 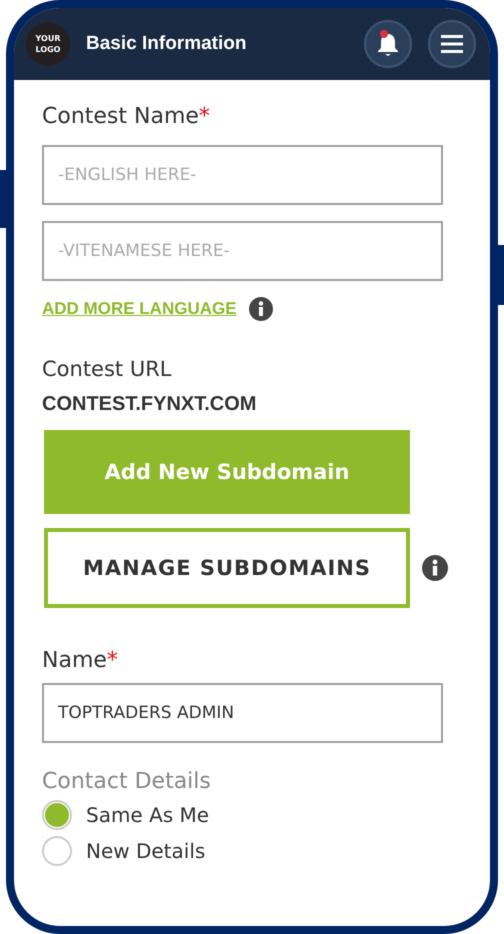 What do you see at coordinates (126, 116) in the screenshot?
I see `field-label: Contest Name*` at bounding box center [126, 116].